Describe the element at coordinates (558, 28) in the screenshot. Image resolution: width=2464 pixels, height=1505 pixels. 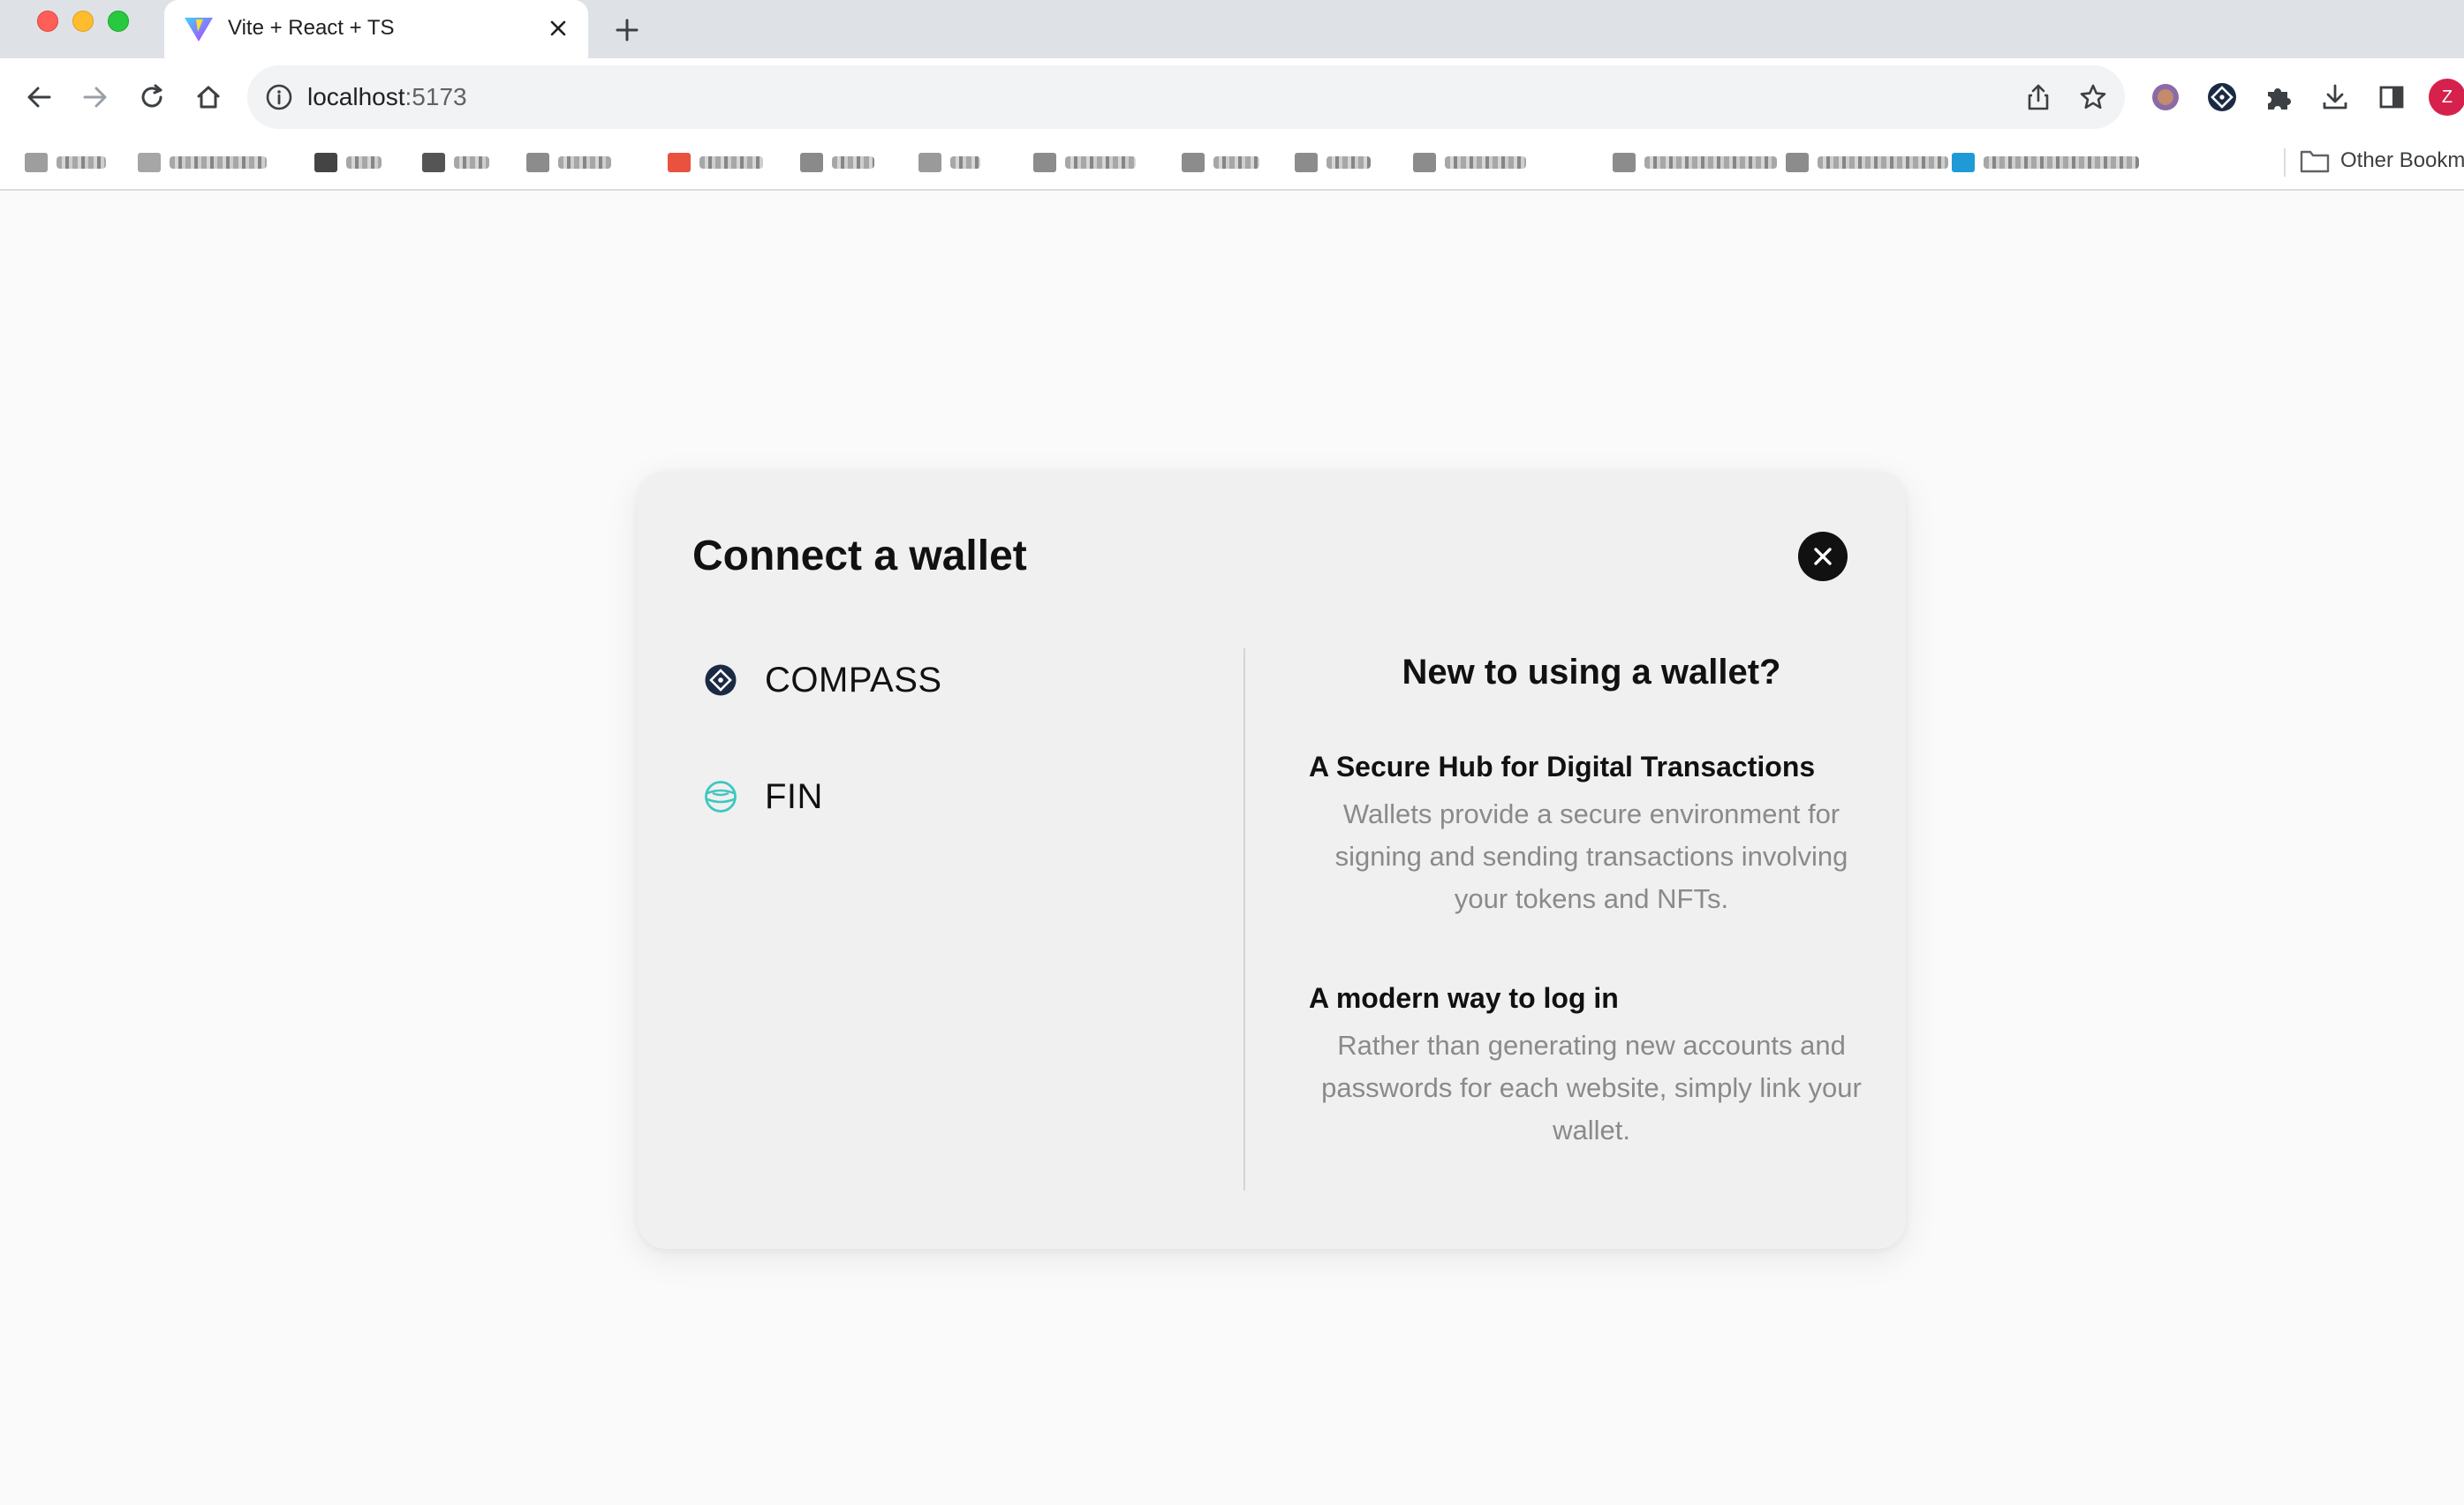
I see `tab-close-icon` at that location.